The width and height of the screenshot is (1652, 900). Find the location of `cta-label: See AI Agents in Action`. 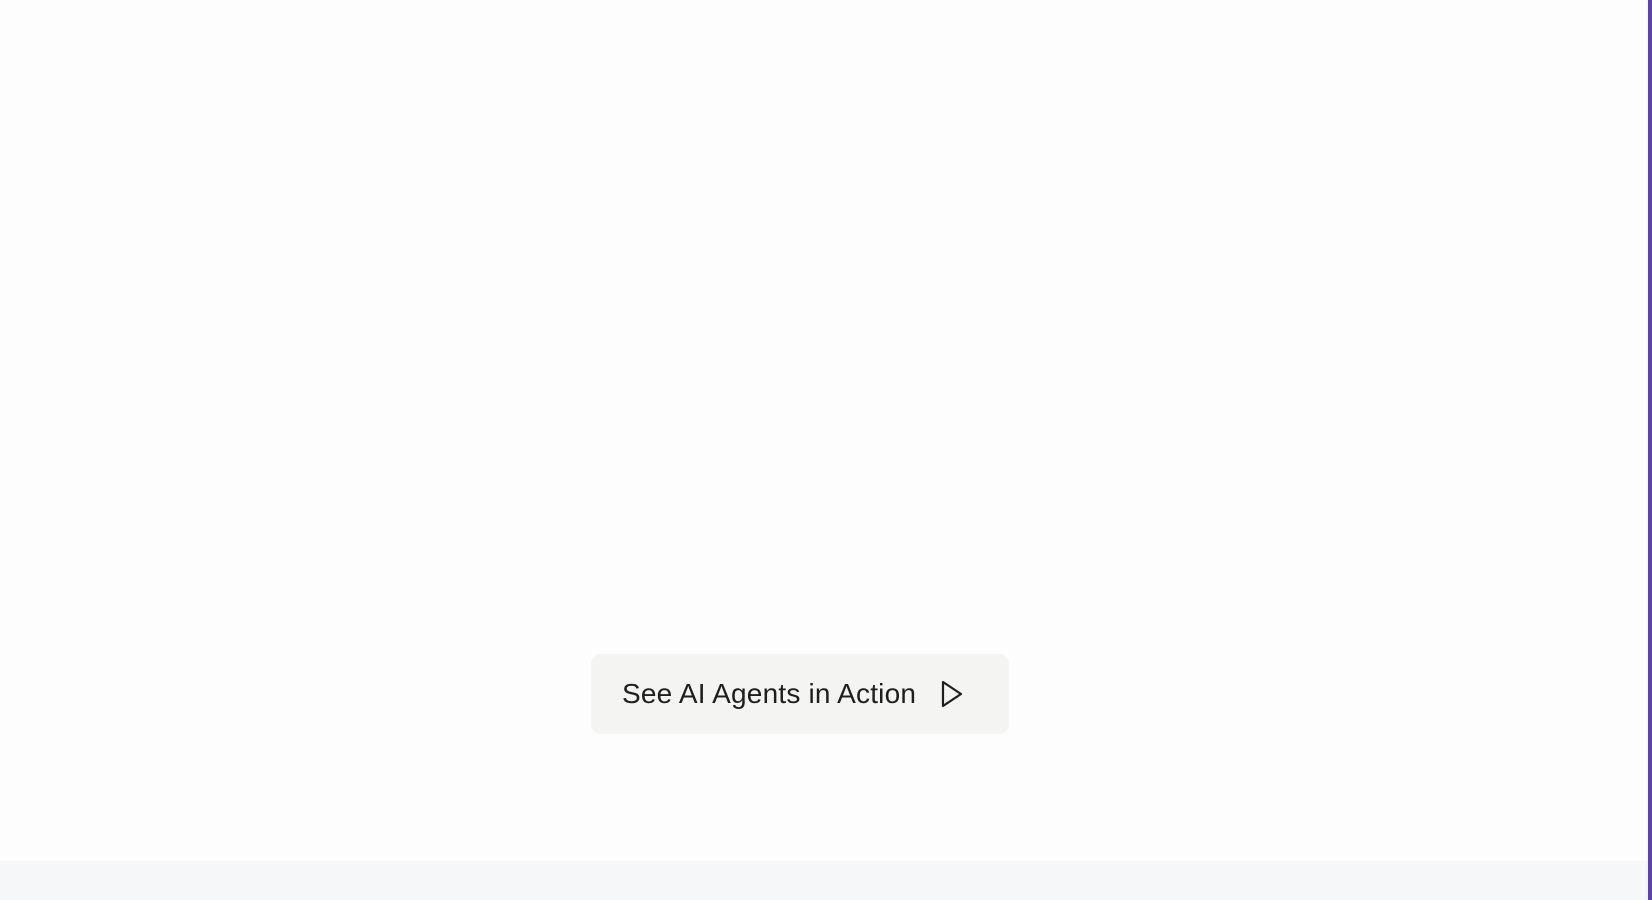

cta-label: See AI Agents in Action is located at coordinates (769, 693).